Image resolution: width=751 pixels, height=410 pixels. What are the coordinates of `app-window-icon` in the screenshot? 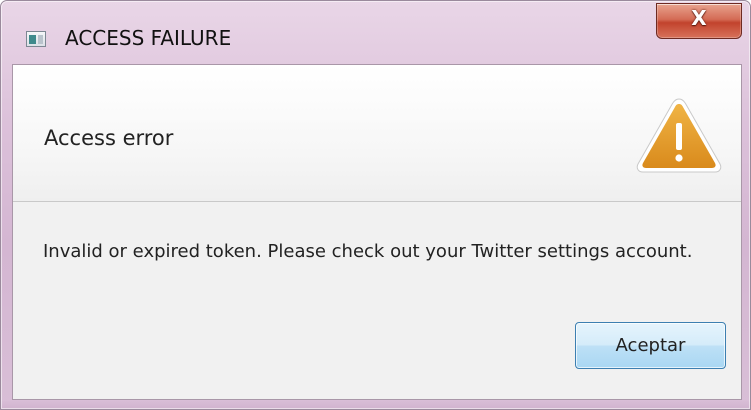 It's located at (36, 39).